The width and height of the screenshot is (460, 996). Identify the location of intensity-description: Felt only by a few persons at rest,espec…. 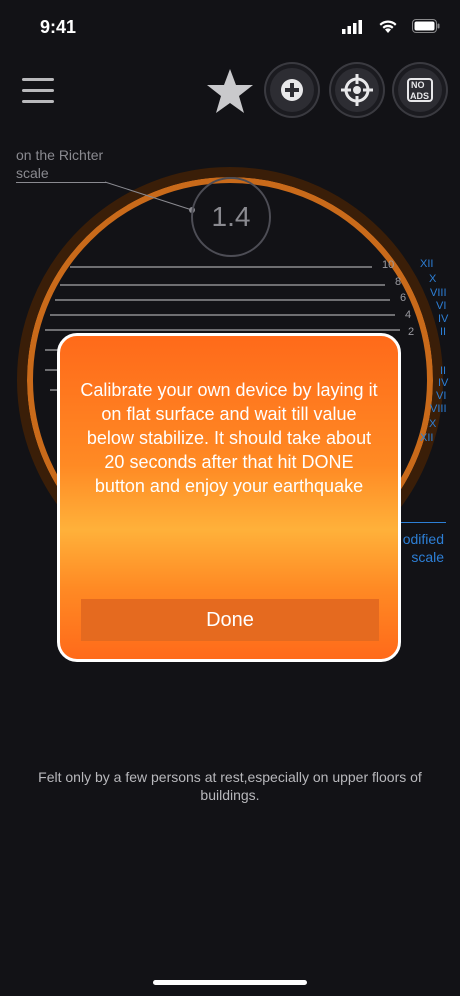
(230, 786).